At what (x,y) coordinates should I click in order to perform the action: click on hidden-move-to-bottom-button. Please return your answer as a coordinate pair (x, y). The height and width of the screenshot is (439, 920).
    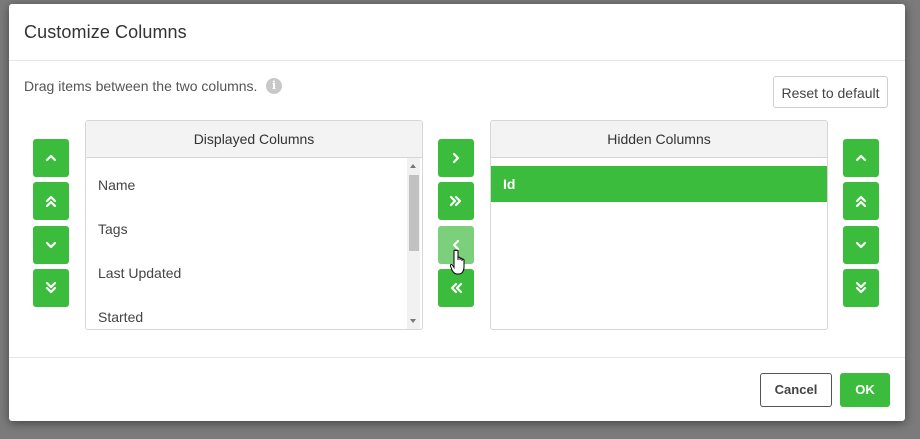
    Looking at the image, I should click on (861, 288).